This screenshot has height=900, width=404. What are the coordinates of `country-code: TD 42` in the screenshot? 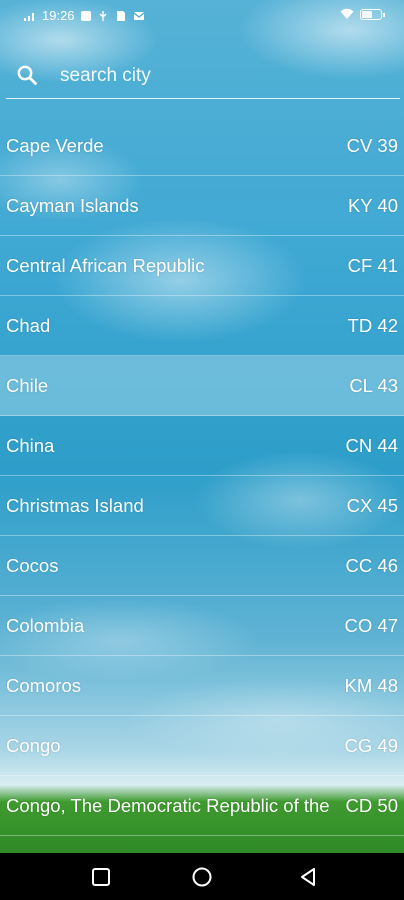 It's located at (372, 325).